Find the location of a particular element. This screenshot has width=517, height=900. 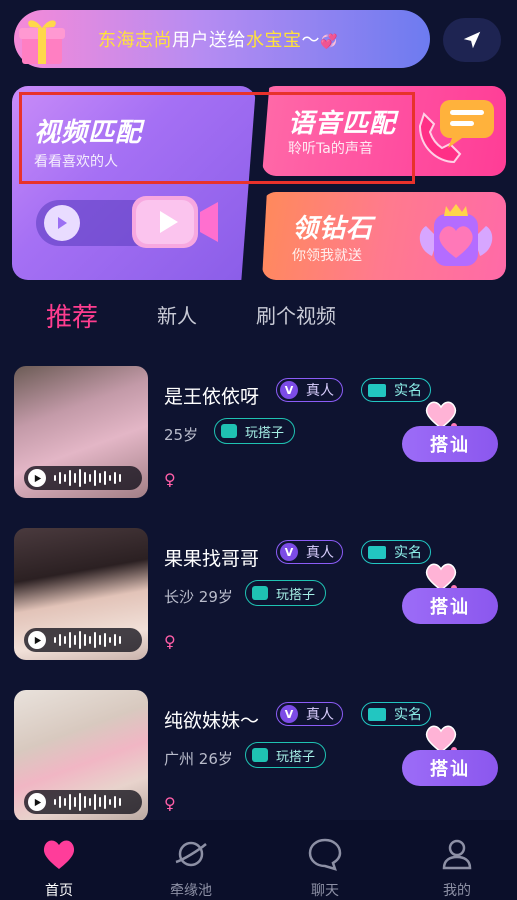

gift-sparkle-icon: 💞 is located at coordinates (329, 42).